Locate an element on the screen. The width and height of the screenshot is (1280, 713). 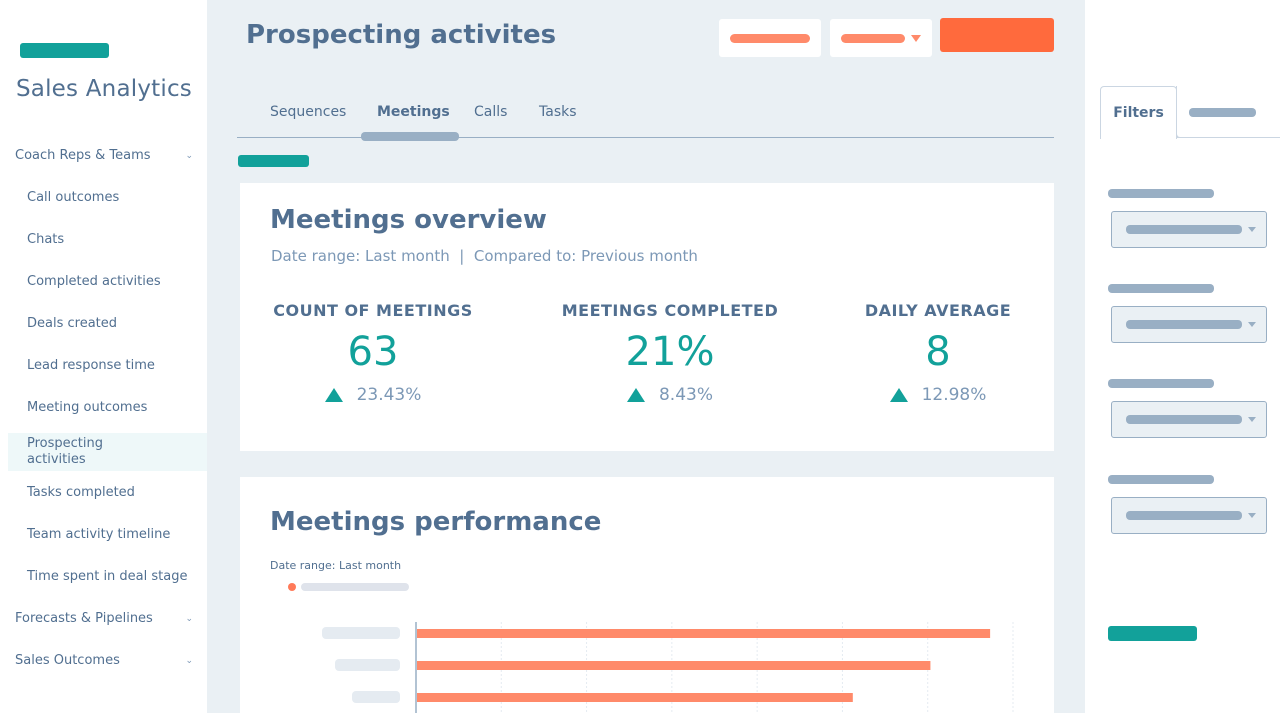
apply-filters-button is located at coordinates (1152, 633).